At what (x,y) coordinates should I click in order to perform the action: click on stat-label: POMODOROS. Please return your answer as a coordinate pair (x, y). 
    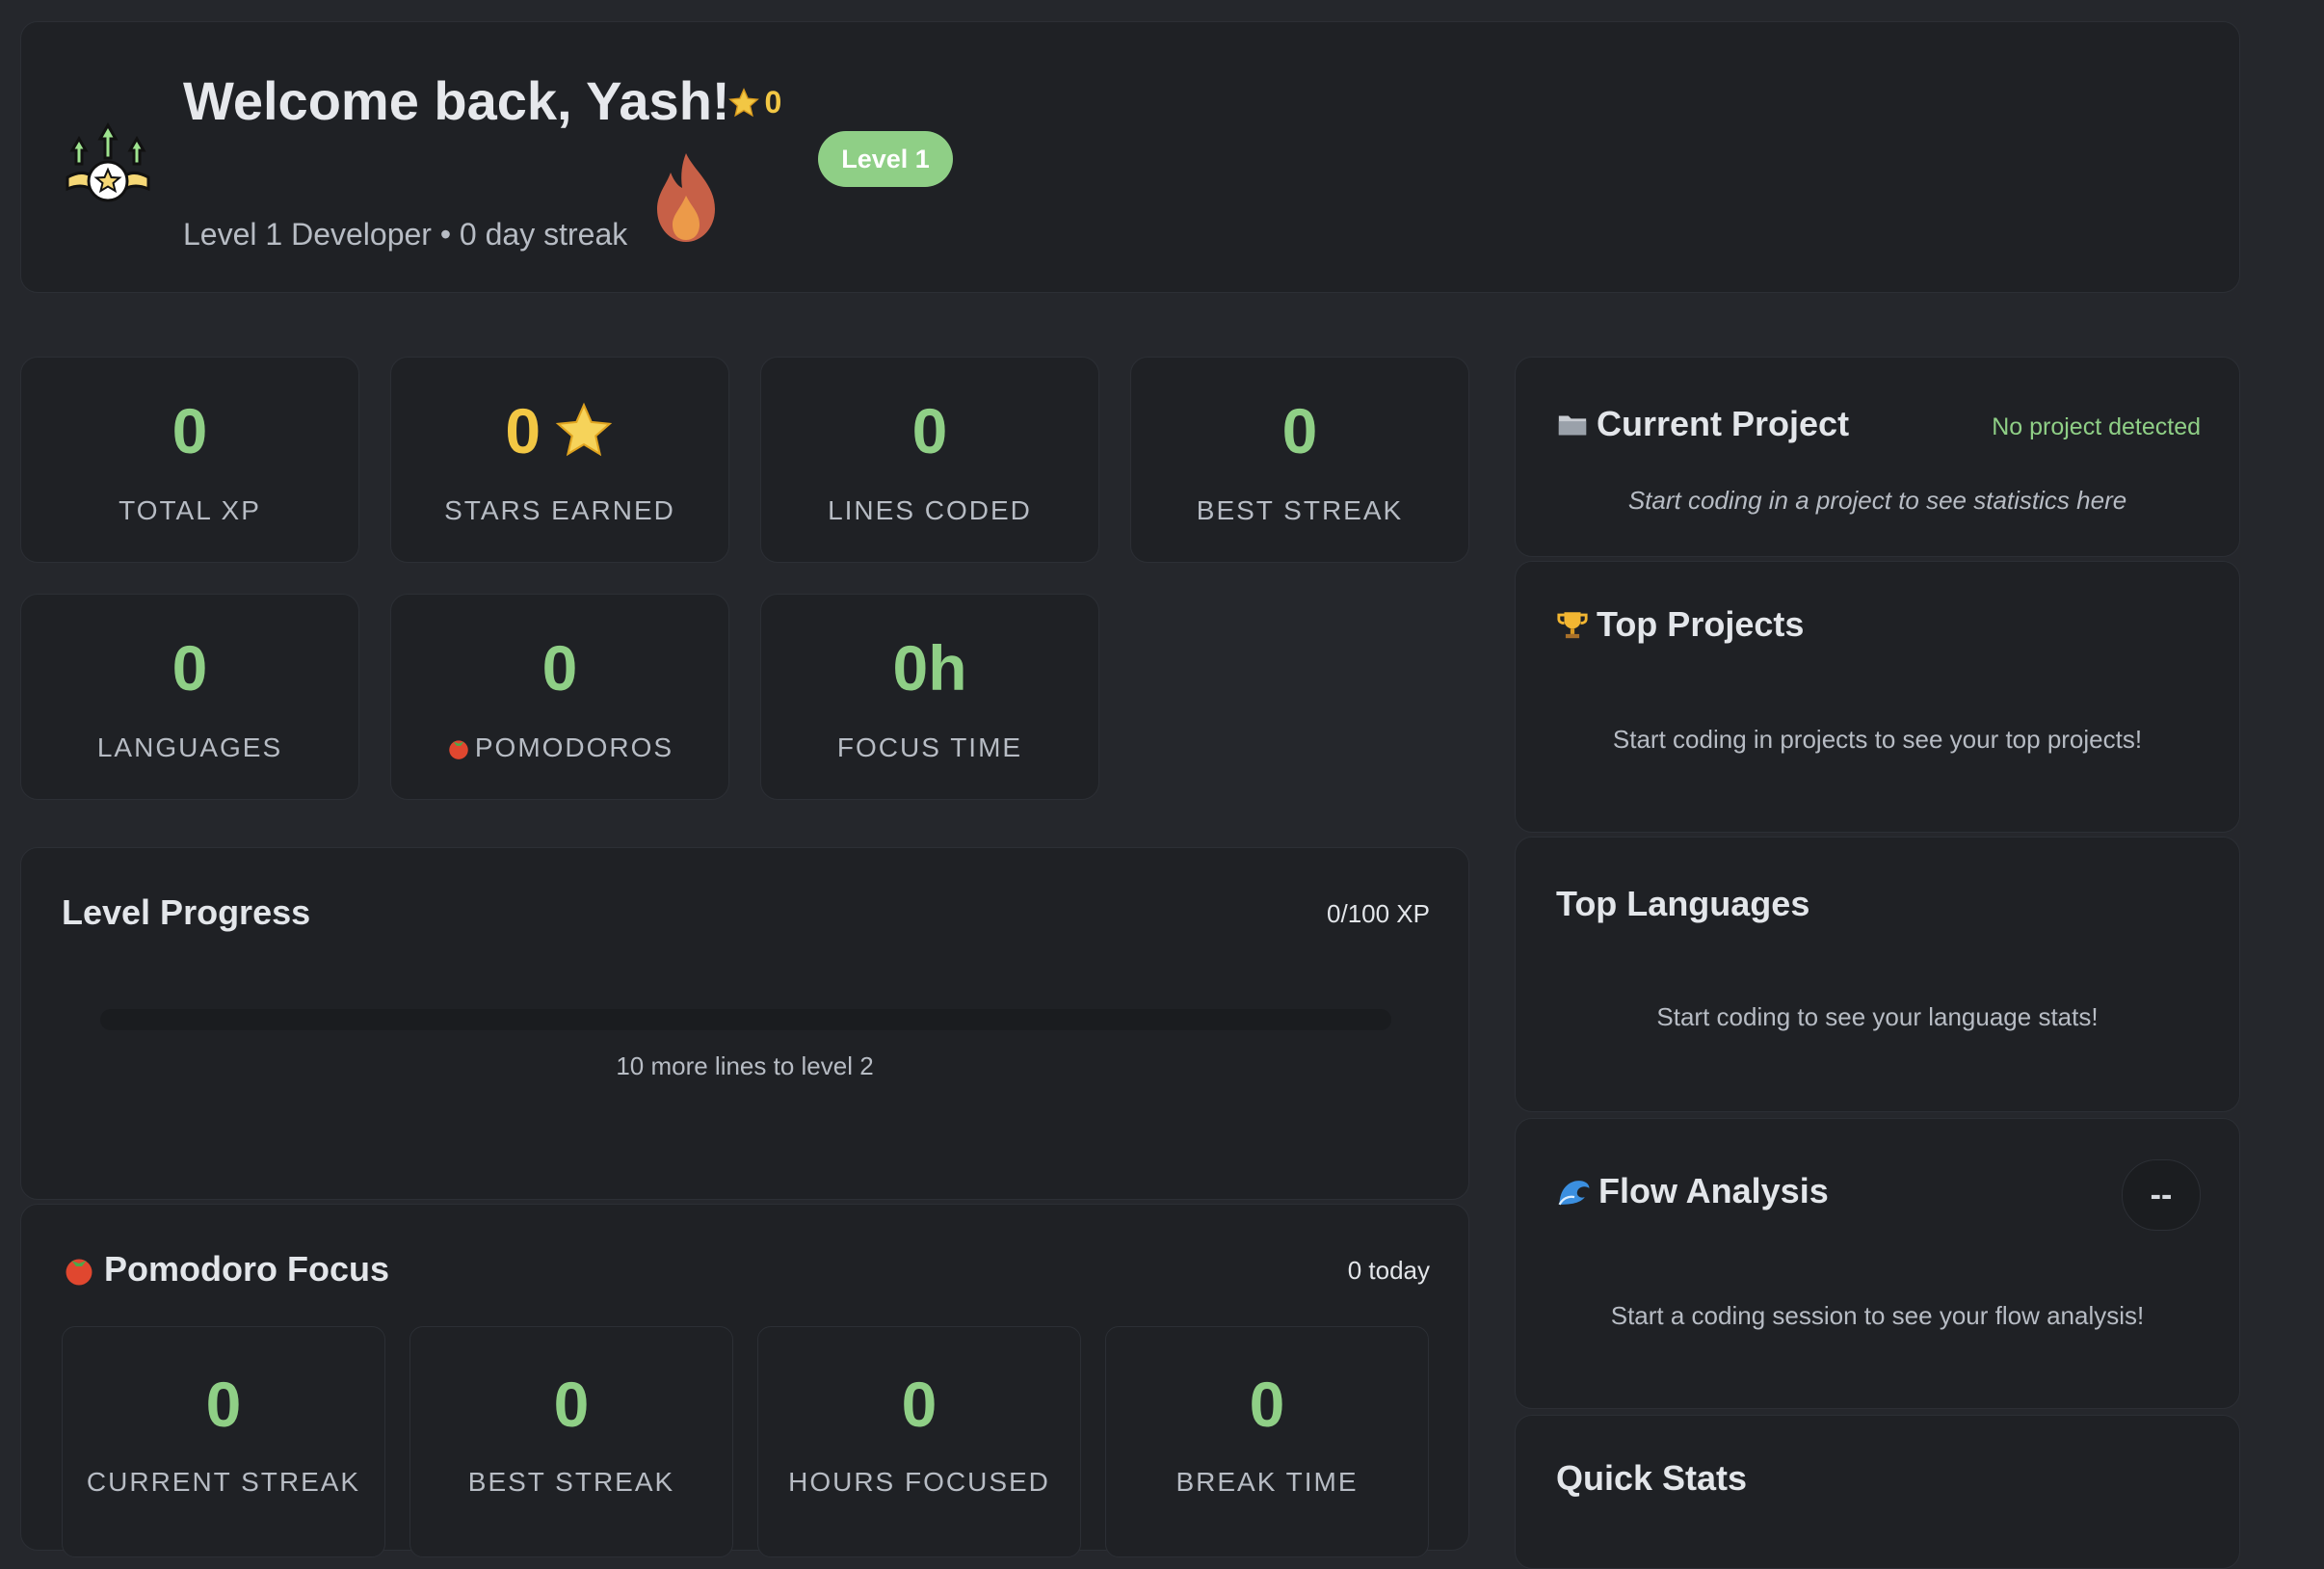
    Looking at the image, I should click on (574, 747).